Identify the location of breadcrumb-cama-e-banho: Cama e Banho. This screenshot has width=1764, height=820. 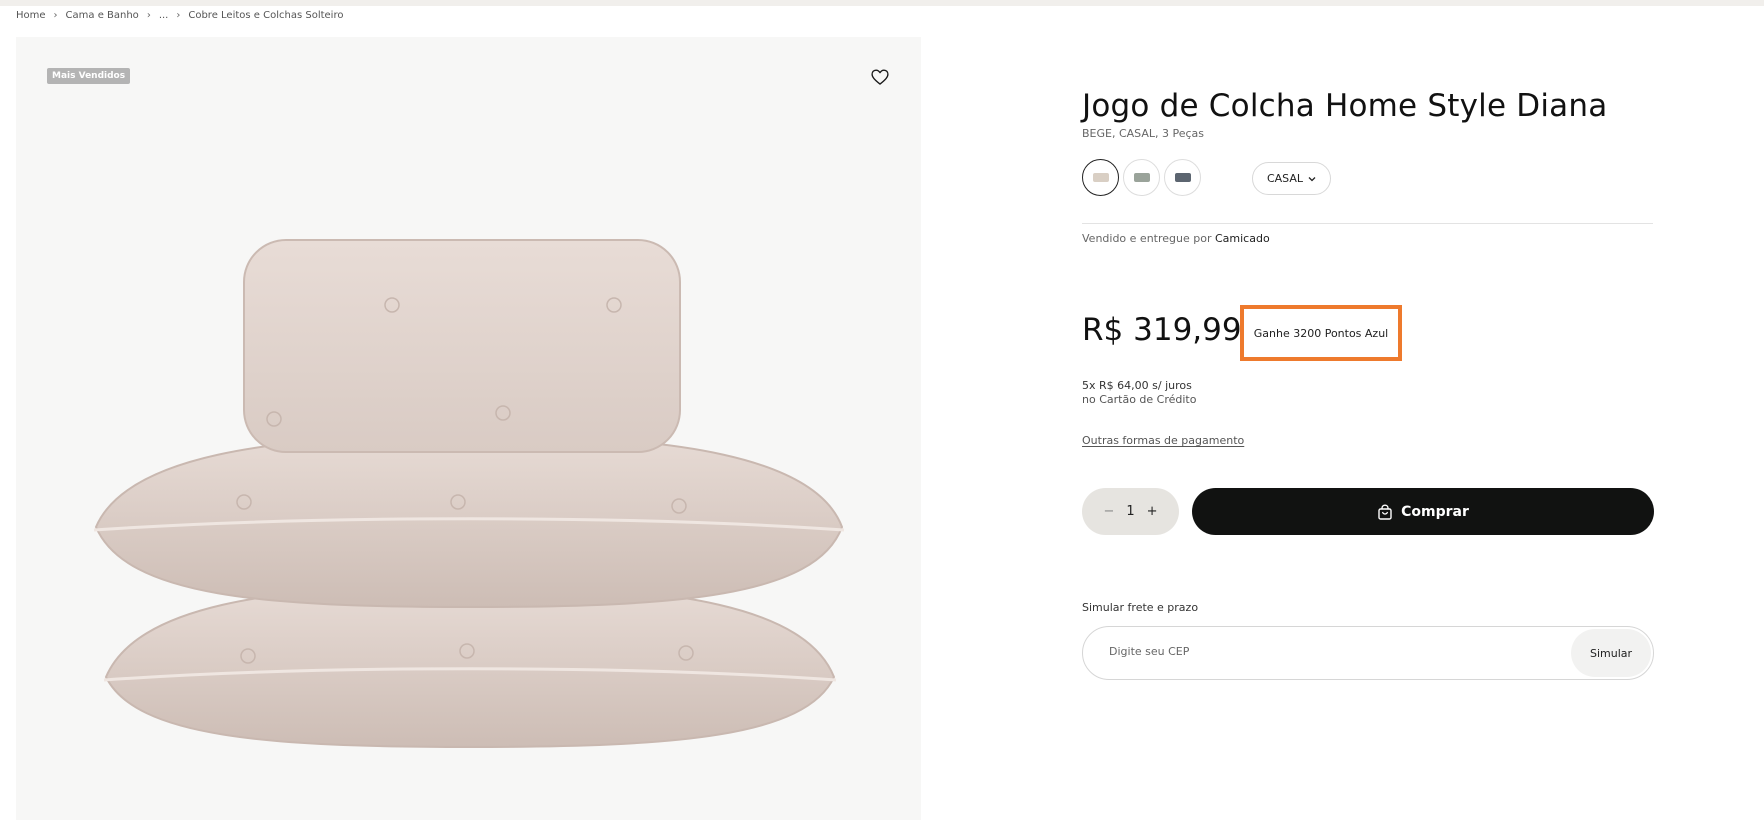
(102, 15).